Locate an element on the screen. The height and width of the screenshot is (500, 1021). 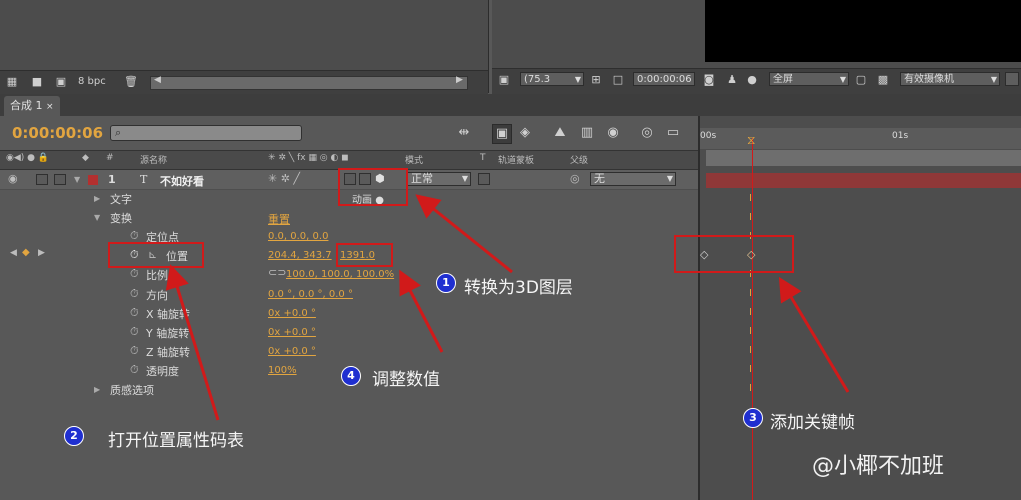
annotation-text-1: 转换为3D图层 is located at coordinates (518, 288).